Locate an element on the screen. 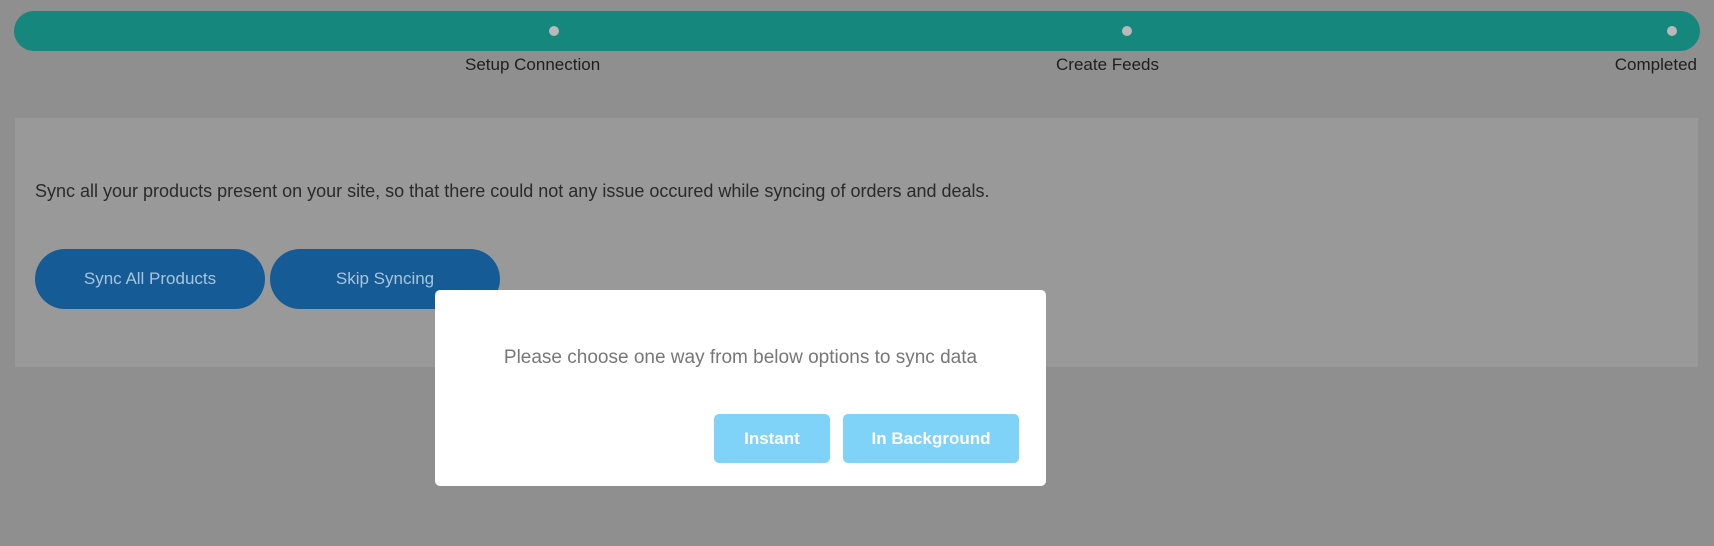 This screenshot has width=1714, height=546. step-dot-setup-connection is located at coordinates (554, 31).